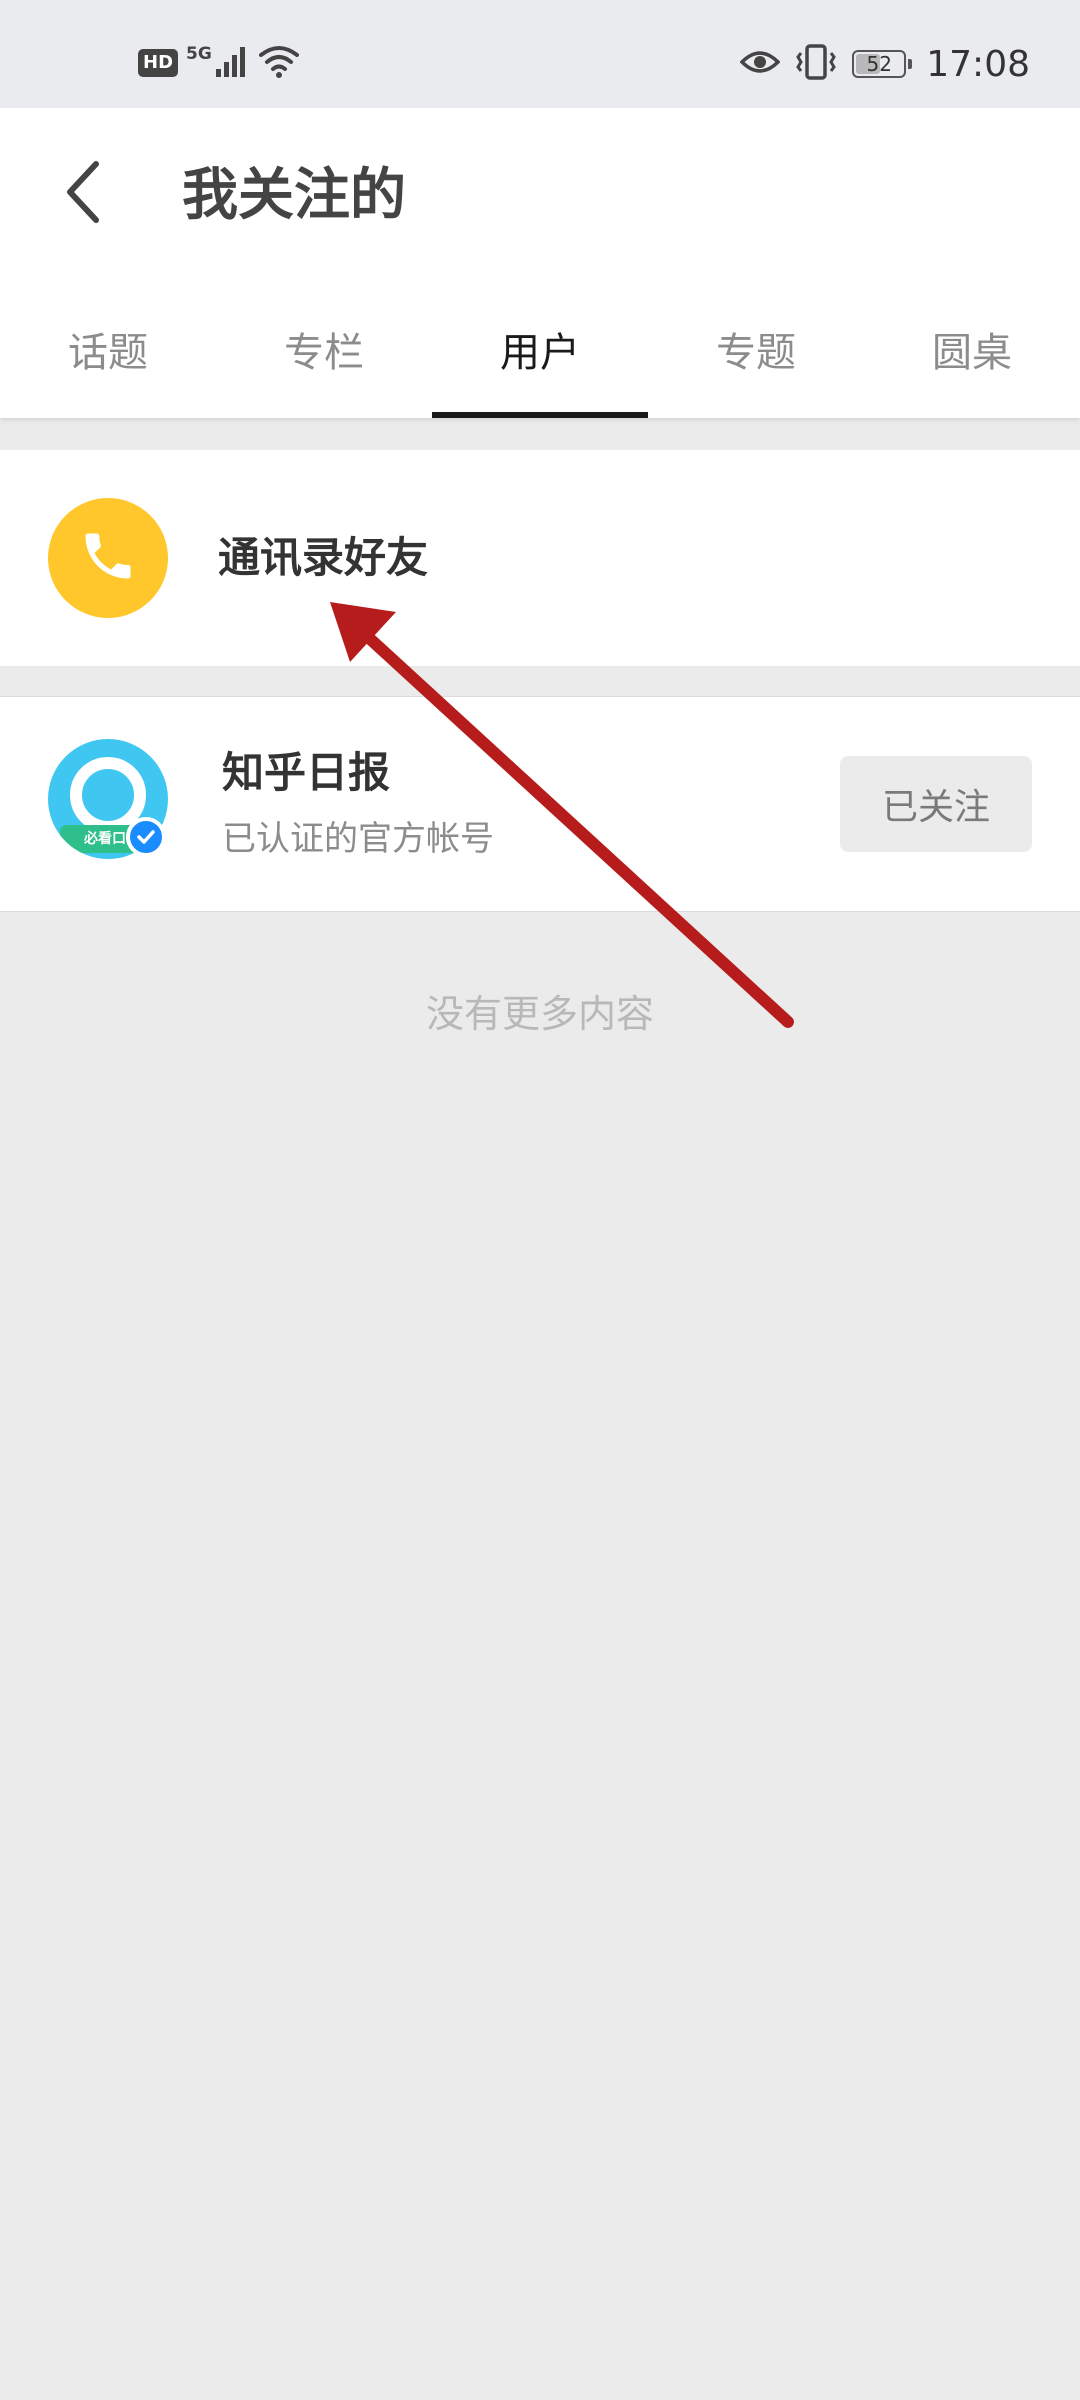 The width and height of the screenshot is (1080, 2400). What do you see at coordinates (232, 63) in the screenshot?
I see `signal-strength-icon` at bounding box center [232, 63].